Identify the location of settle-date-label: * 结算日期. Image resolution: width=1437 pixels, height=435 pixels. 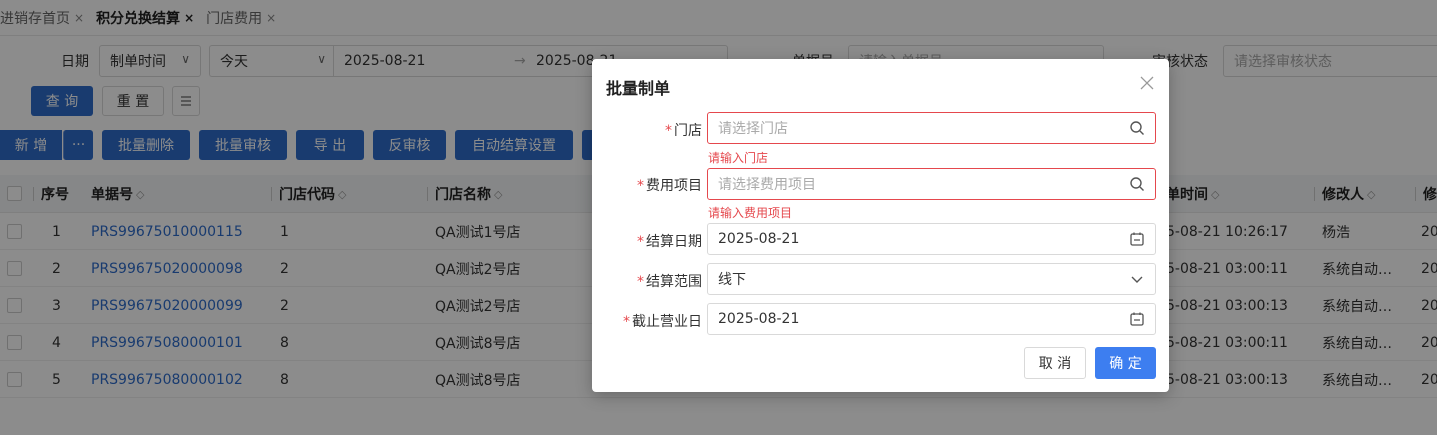
(669, 242).